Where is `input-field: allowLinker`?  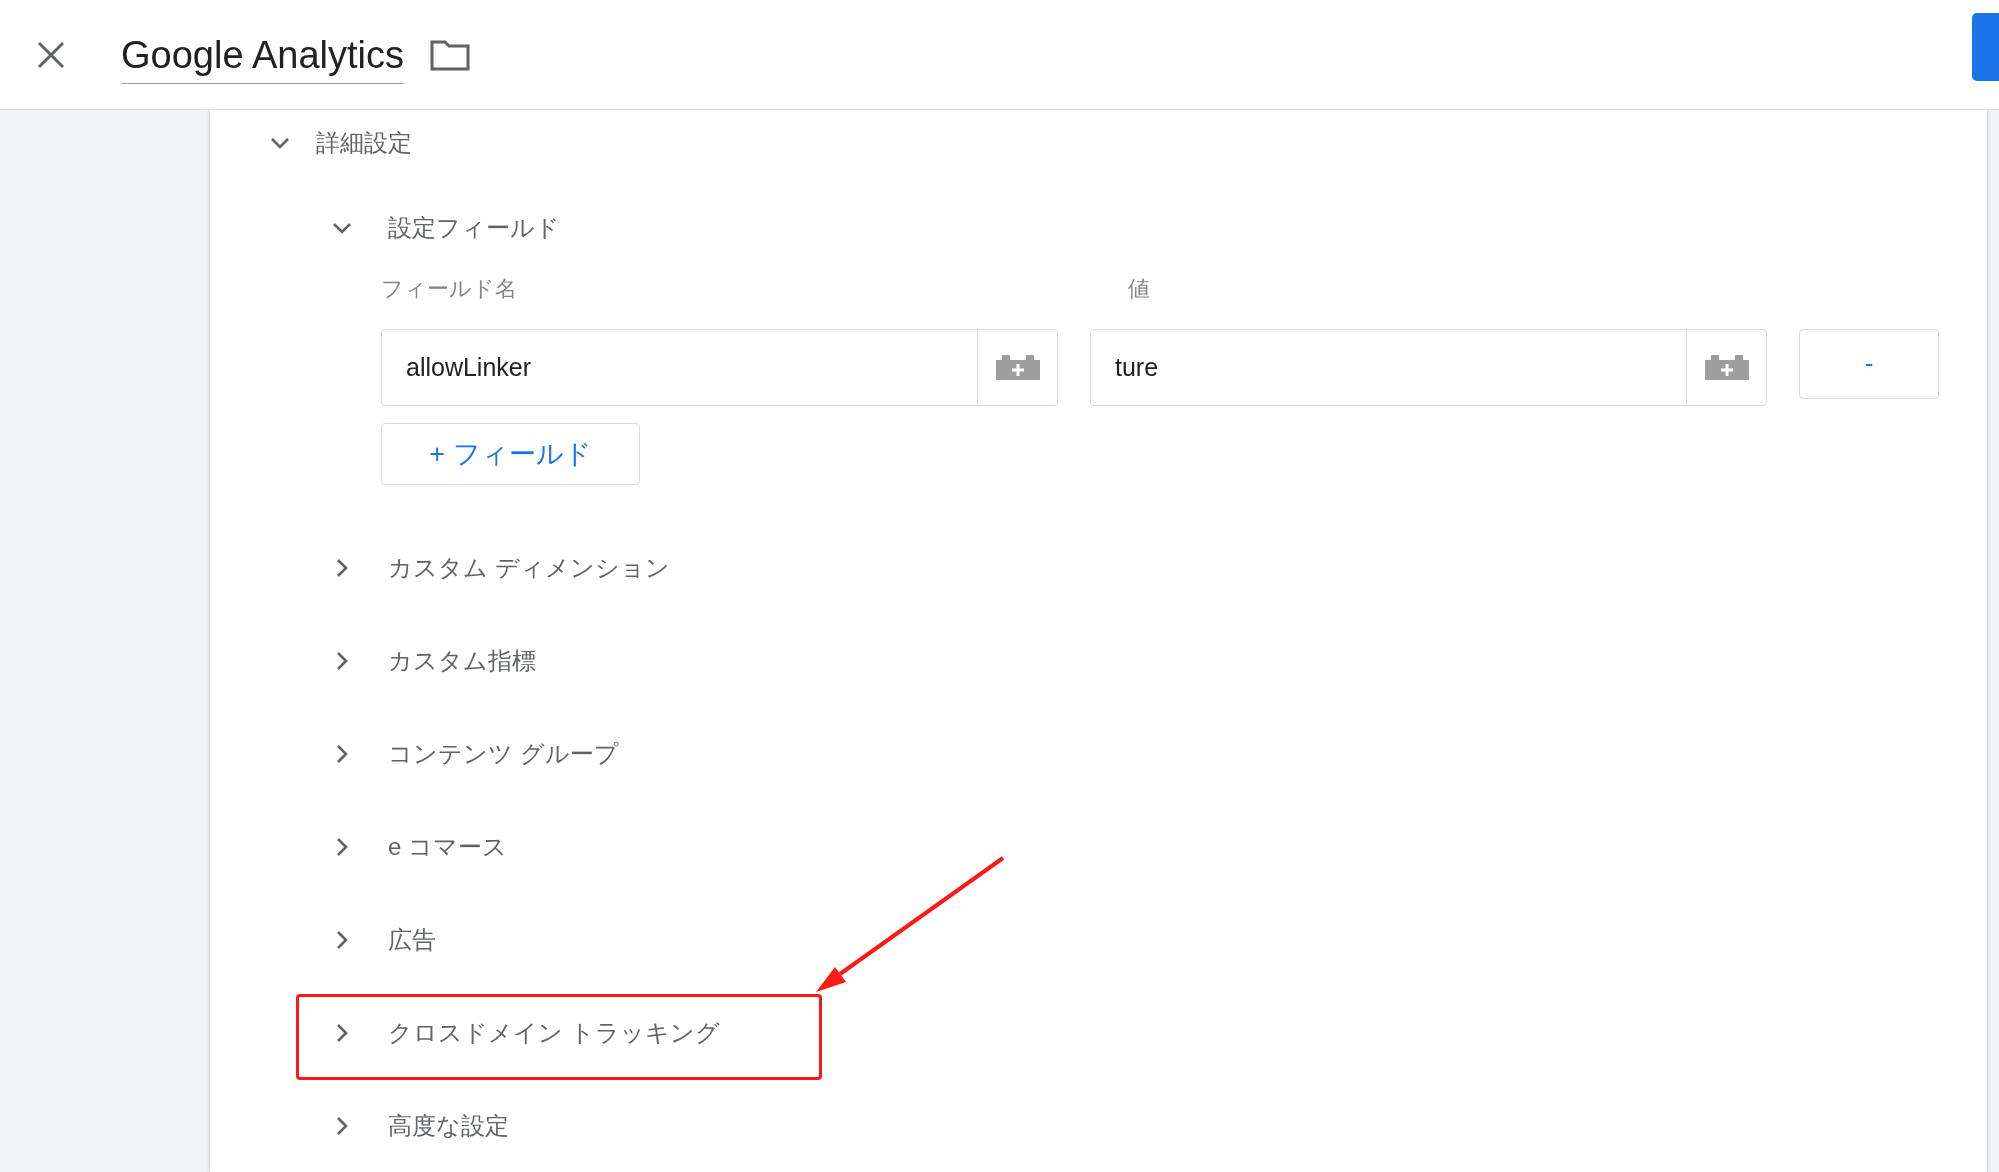
input-field: allowLinker is located at coordinates (719, 367).